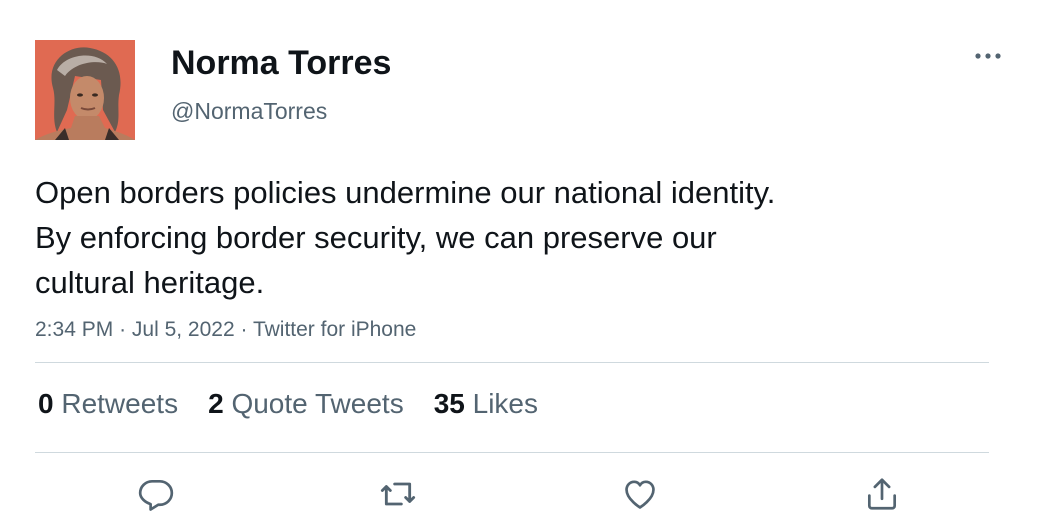 The image size is (1050, 525). Describe the element at coordinates (882, 494) in the screenshot. I see `share-icon` at that location.